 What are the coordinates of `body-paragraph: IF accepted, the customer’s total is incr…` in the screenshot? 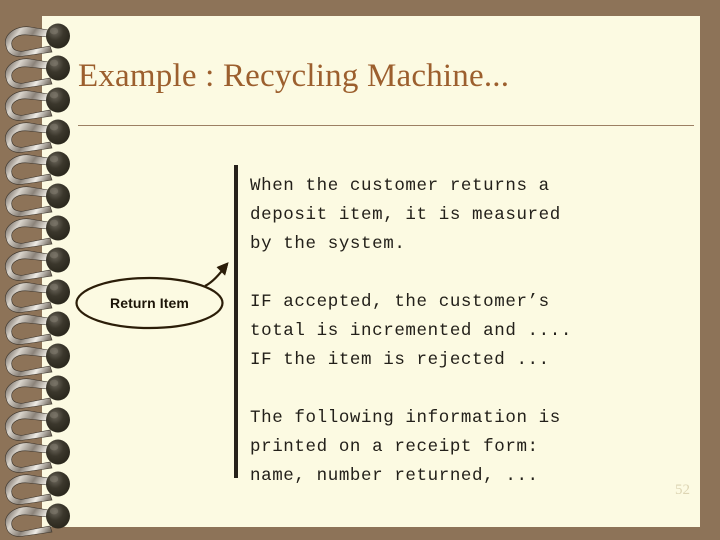 It's located at (470, 331).